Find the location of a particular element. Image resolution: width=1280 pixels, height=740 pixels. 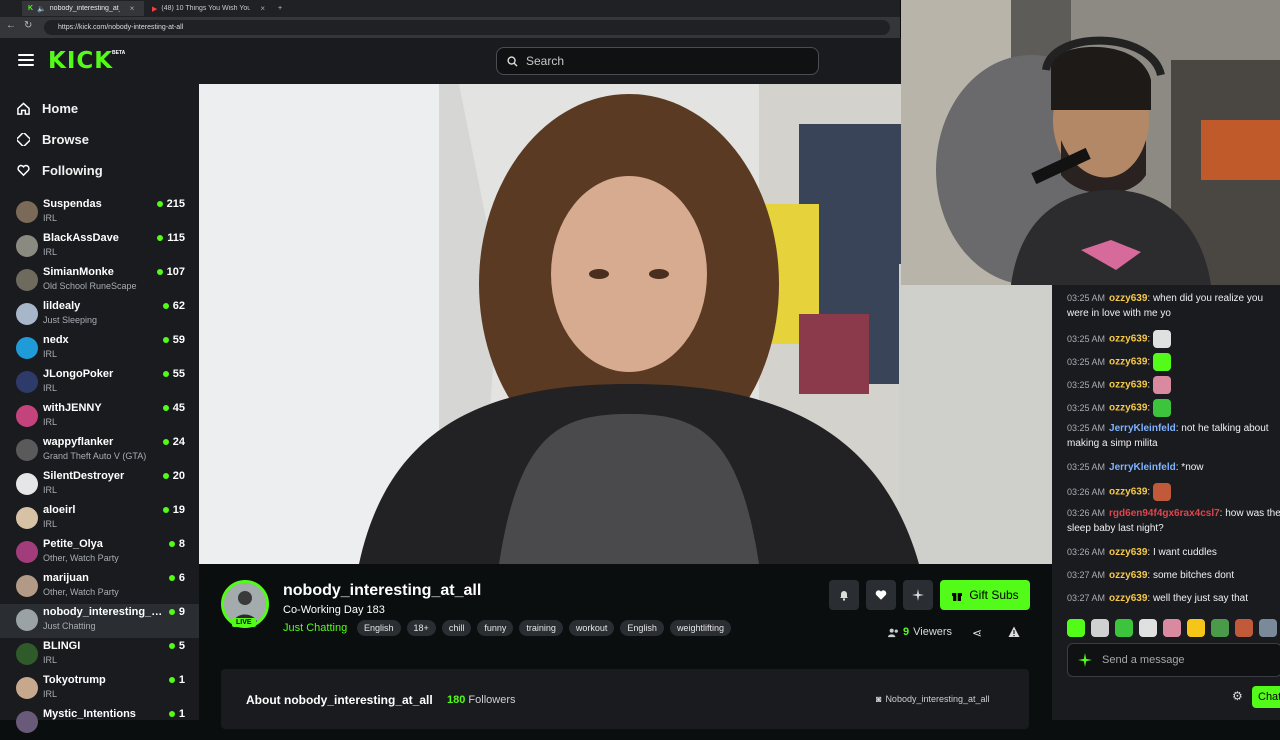

sidebar-channel-blackassdave: BlackAssDave IRL 115 is located at coordinates (99, 247).